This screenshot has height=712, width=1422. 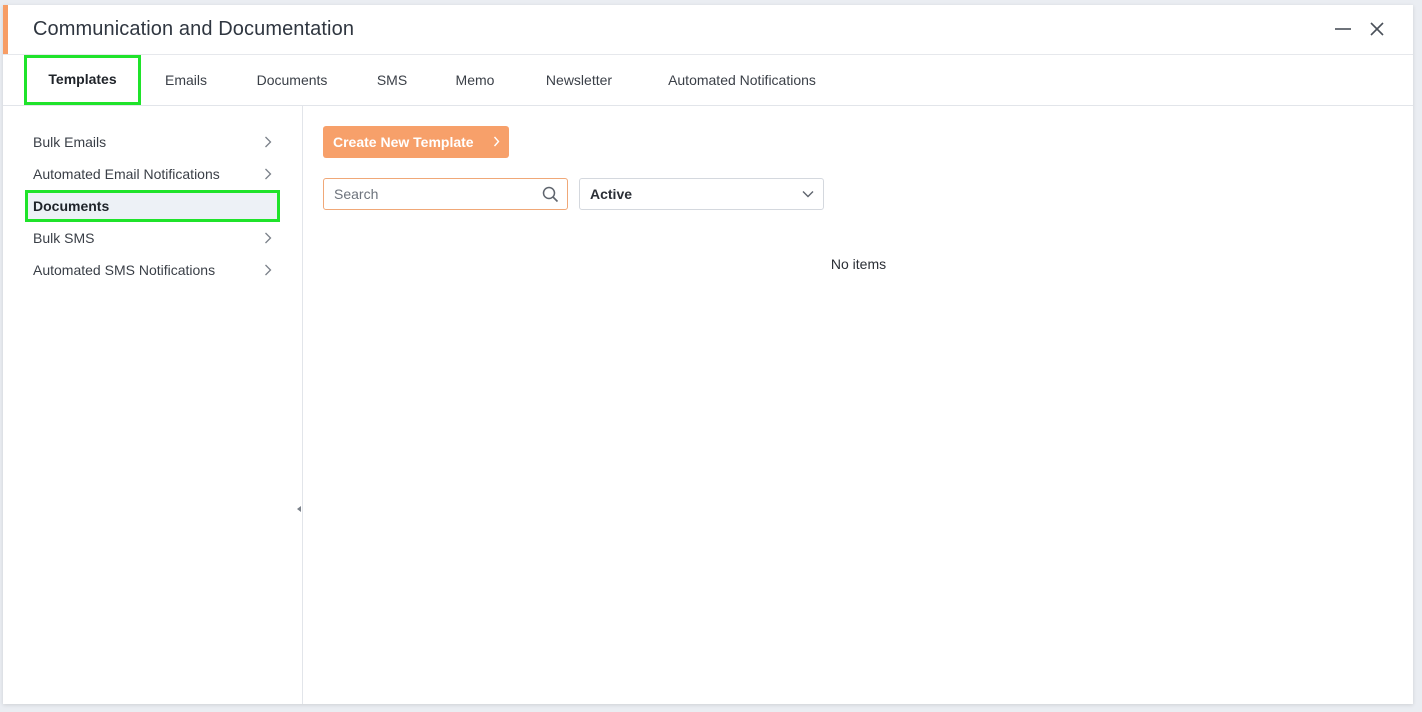 I want to click on tab-automated-notifications: Automated Notifications, so click(x=742, y=80).